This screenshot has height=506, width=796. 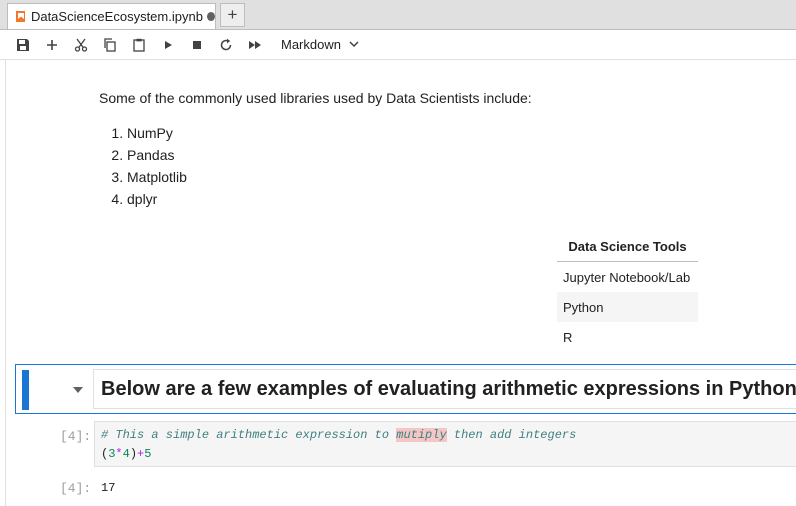 What do you see at coordinates (210, 16) in the screenshot?
I see `unsaved-dot-icon` at bounding box center [210, 16].